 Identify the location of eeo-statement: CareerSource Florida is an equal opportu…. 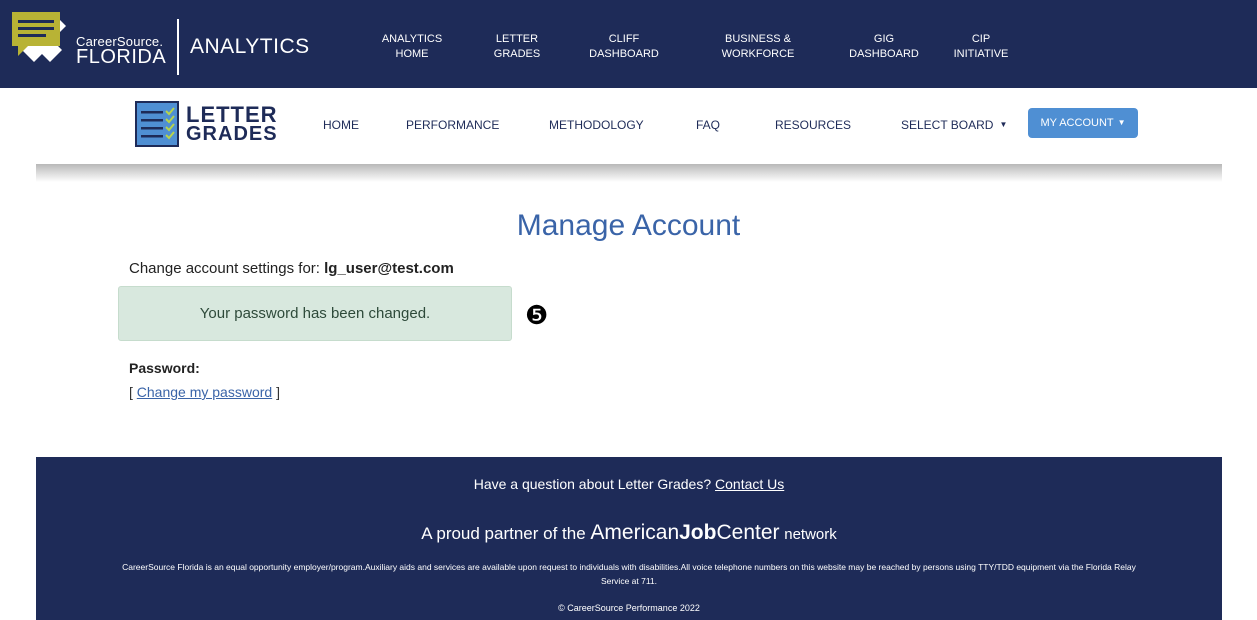
(629, 574).